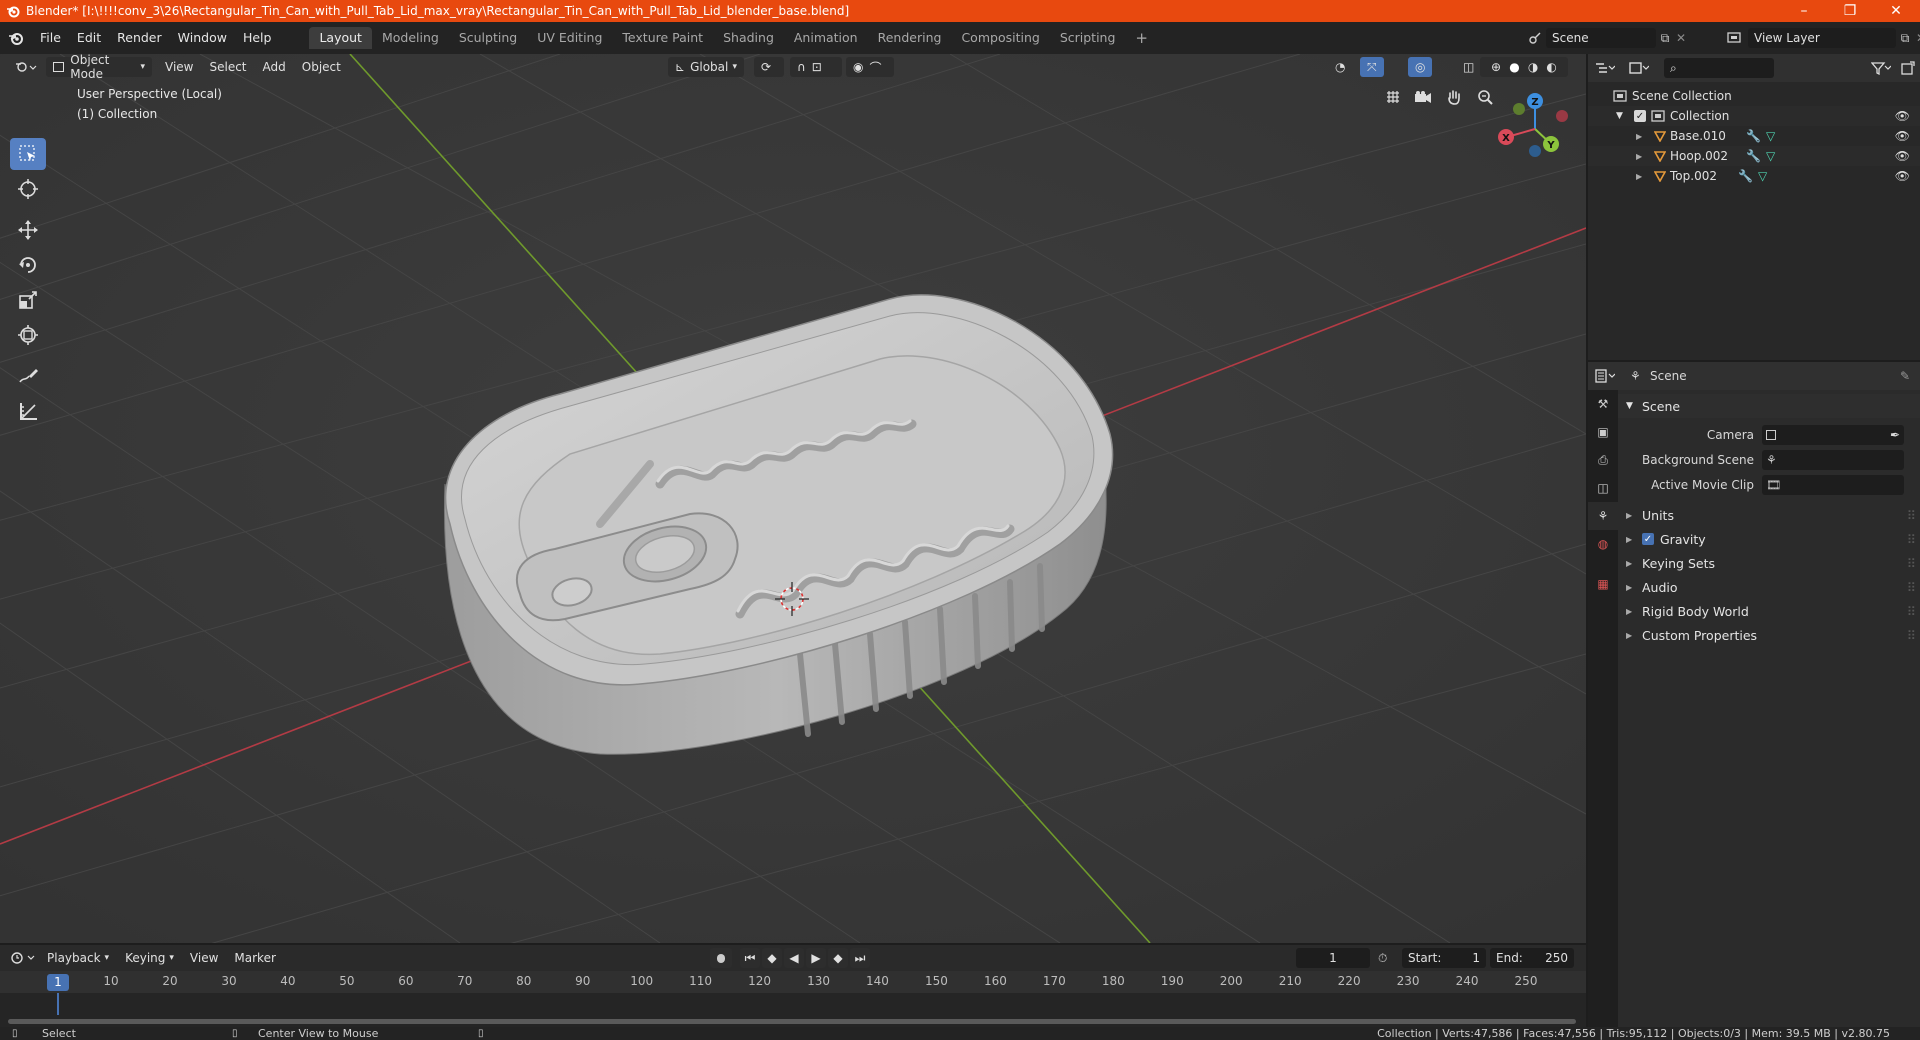 Image resolution: width=1920 pixels, height=1040 pixels. I want to click on timeline-editor-type-icon, so click(25, 958).